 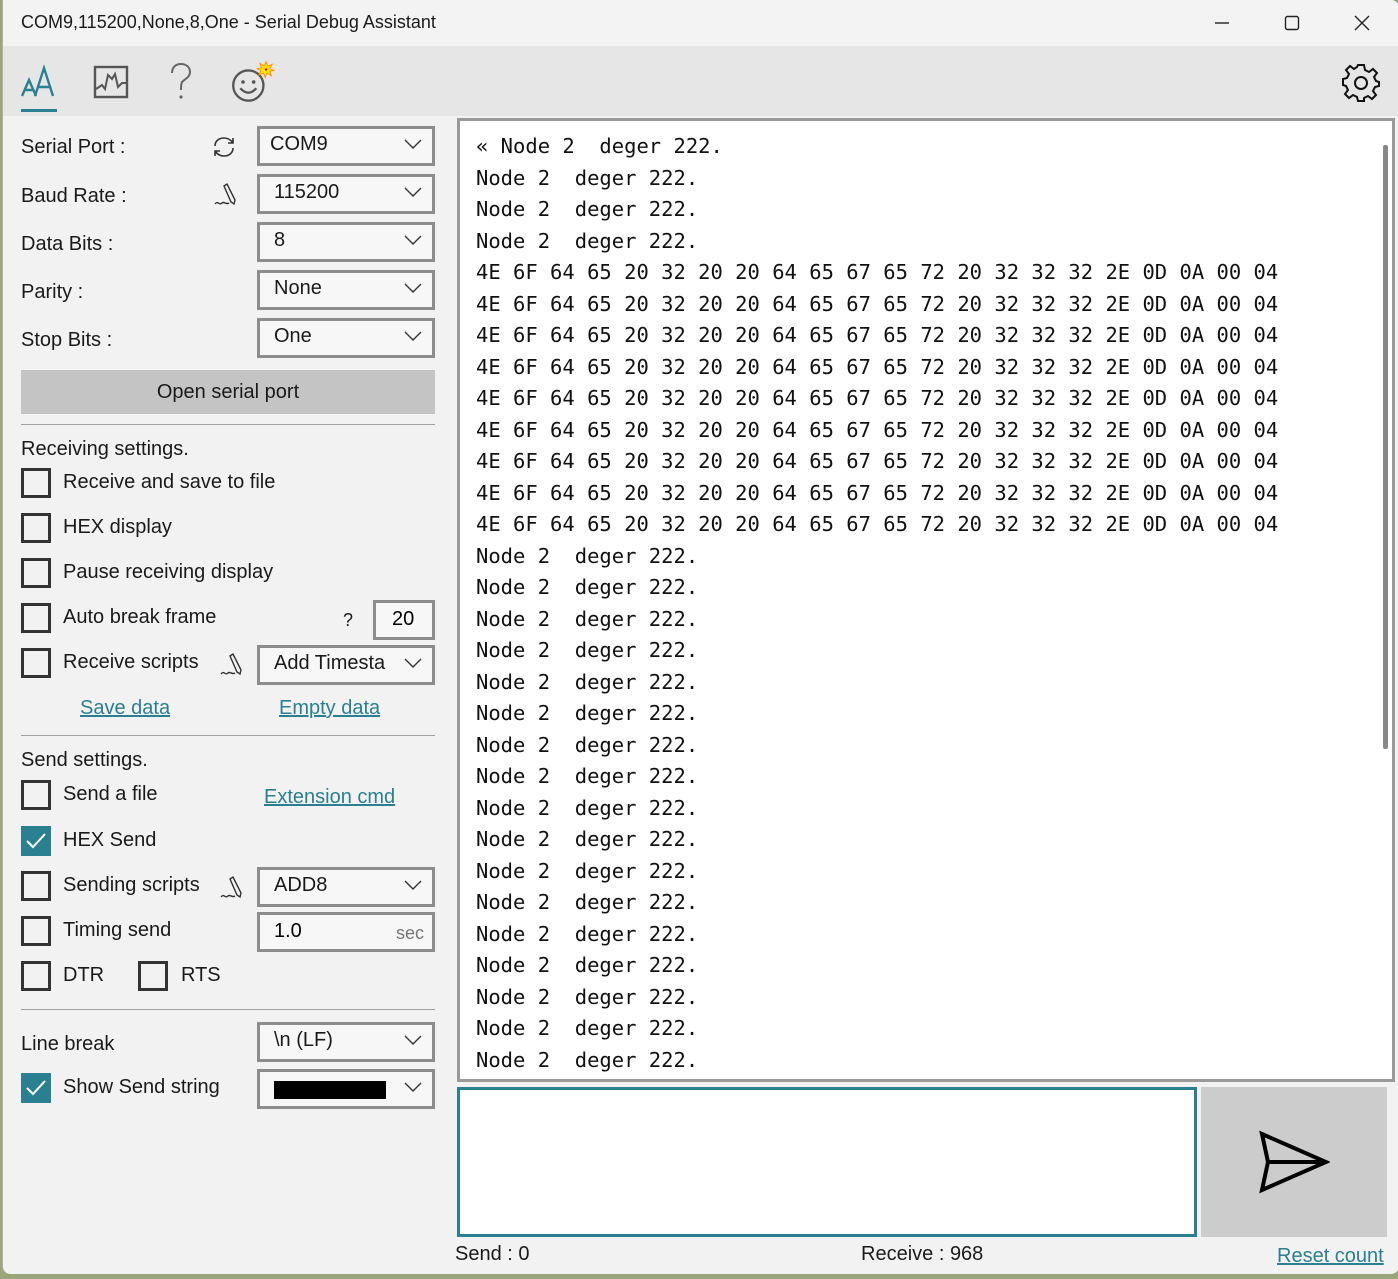 I want to click on line-break-label: Line break, so click(x=68, y=1044).